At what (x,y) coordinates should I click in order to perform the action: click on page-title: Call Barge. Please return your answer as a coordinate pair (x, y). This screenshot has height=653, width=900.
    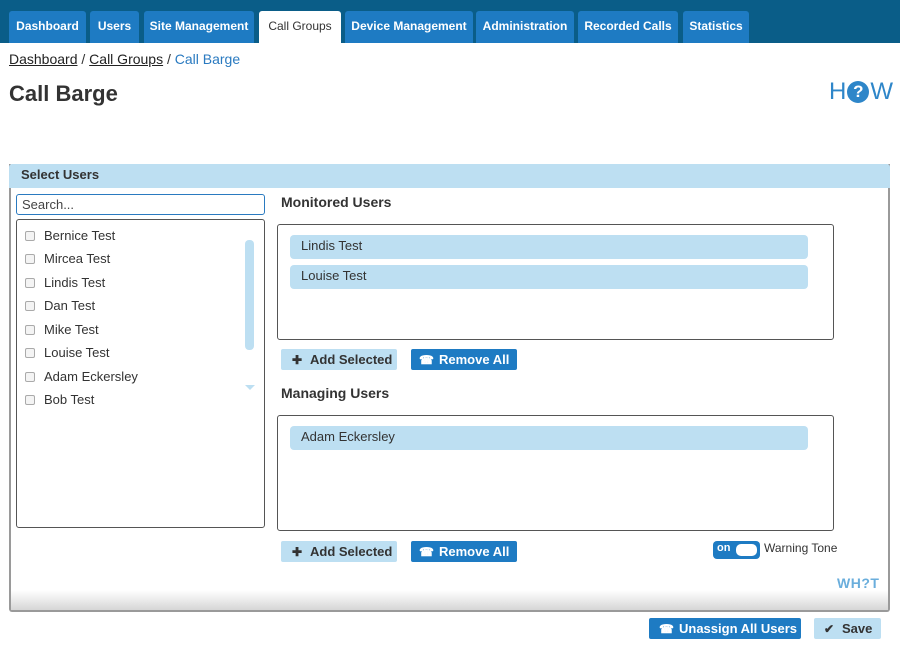
    Looking at the image, I should click on (63, 93).